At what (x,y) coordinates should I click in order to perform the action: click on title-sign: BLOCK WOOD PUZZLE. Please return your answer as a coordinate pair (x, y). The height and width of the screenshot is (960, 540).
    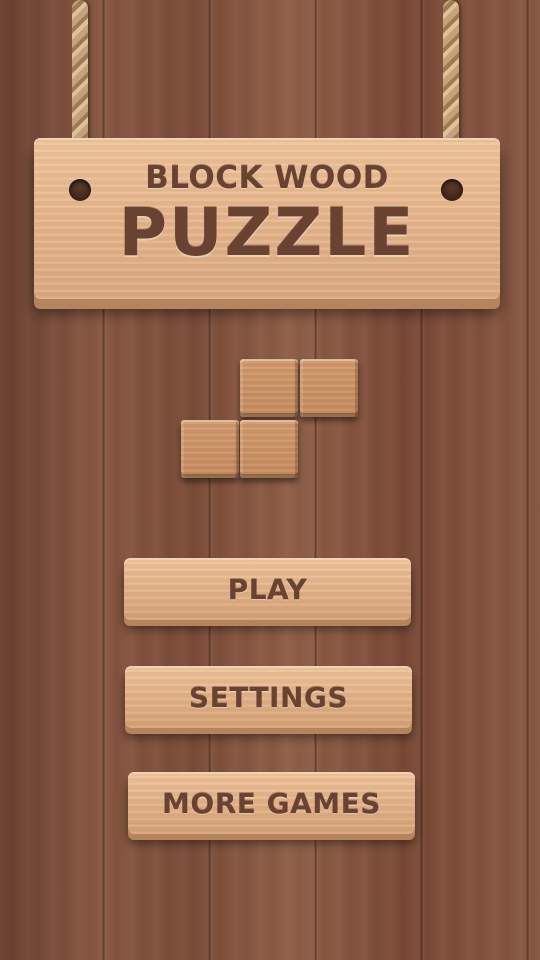
    Looking at the image, I should click on (267, 218).